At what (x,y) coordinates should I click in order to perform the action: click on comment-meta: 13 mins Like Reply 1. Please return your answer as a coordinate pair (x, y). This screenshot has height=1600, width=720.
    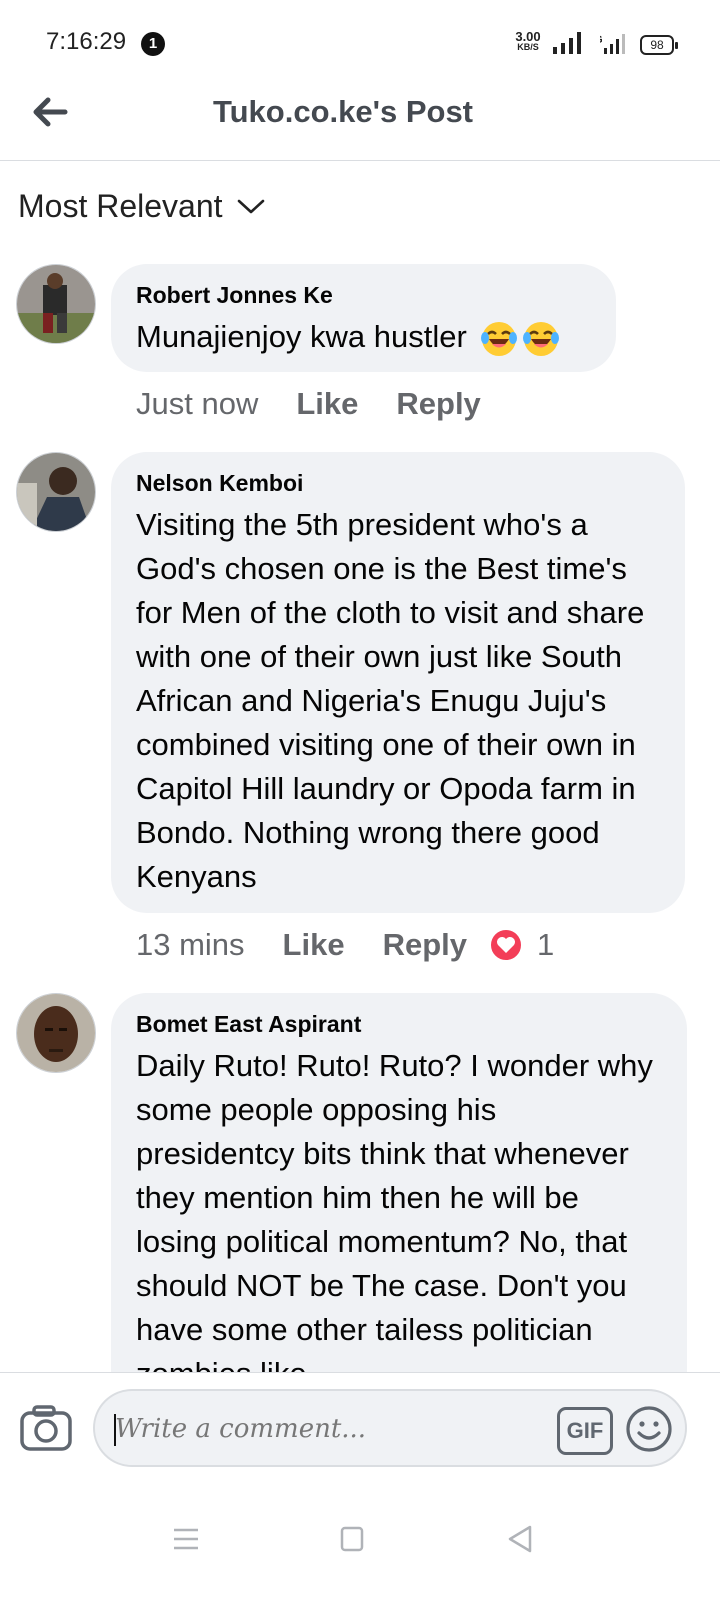
    Looking at the image, I should click on (345, 945).